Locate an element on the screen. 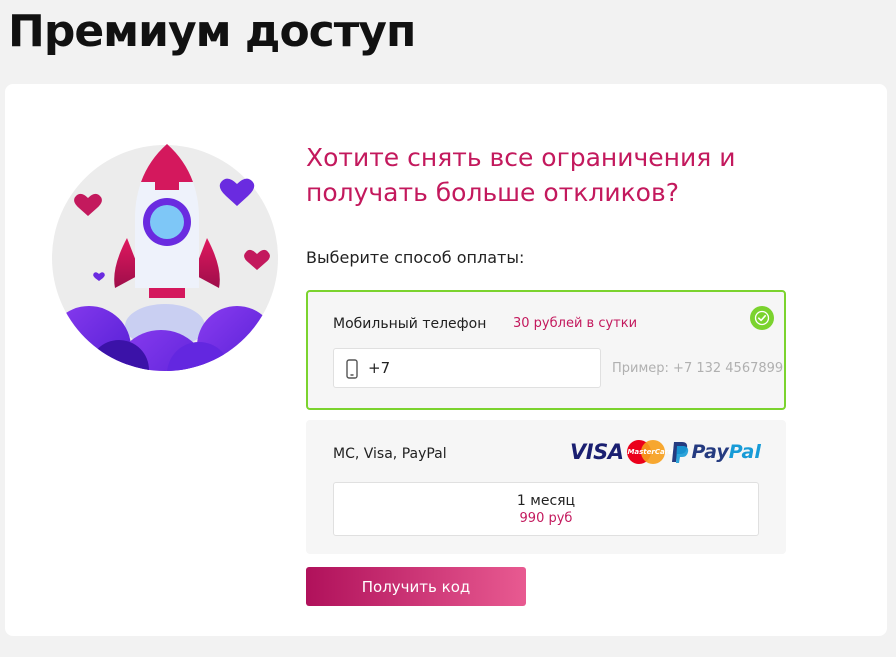  payment-method-prompt: Выберите способ оплаты: is located at coordinates (415, 257).